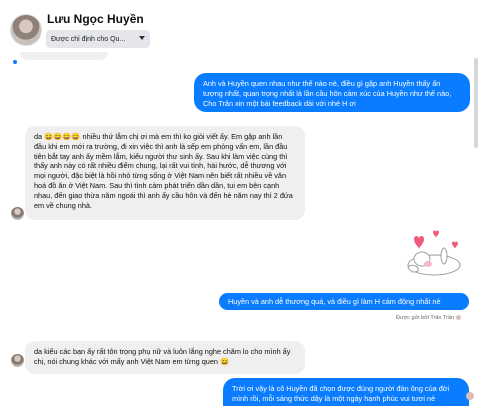 The image size is (480, 406). I want to click on read-indicator-icon, so click(15, 62).